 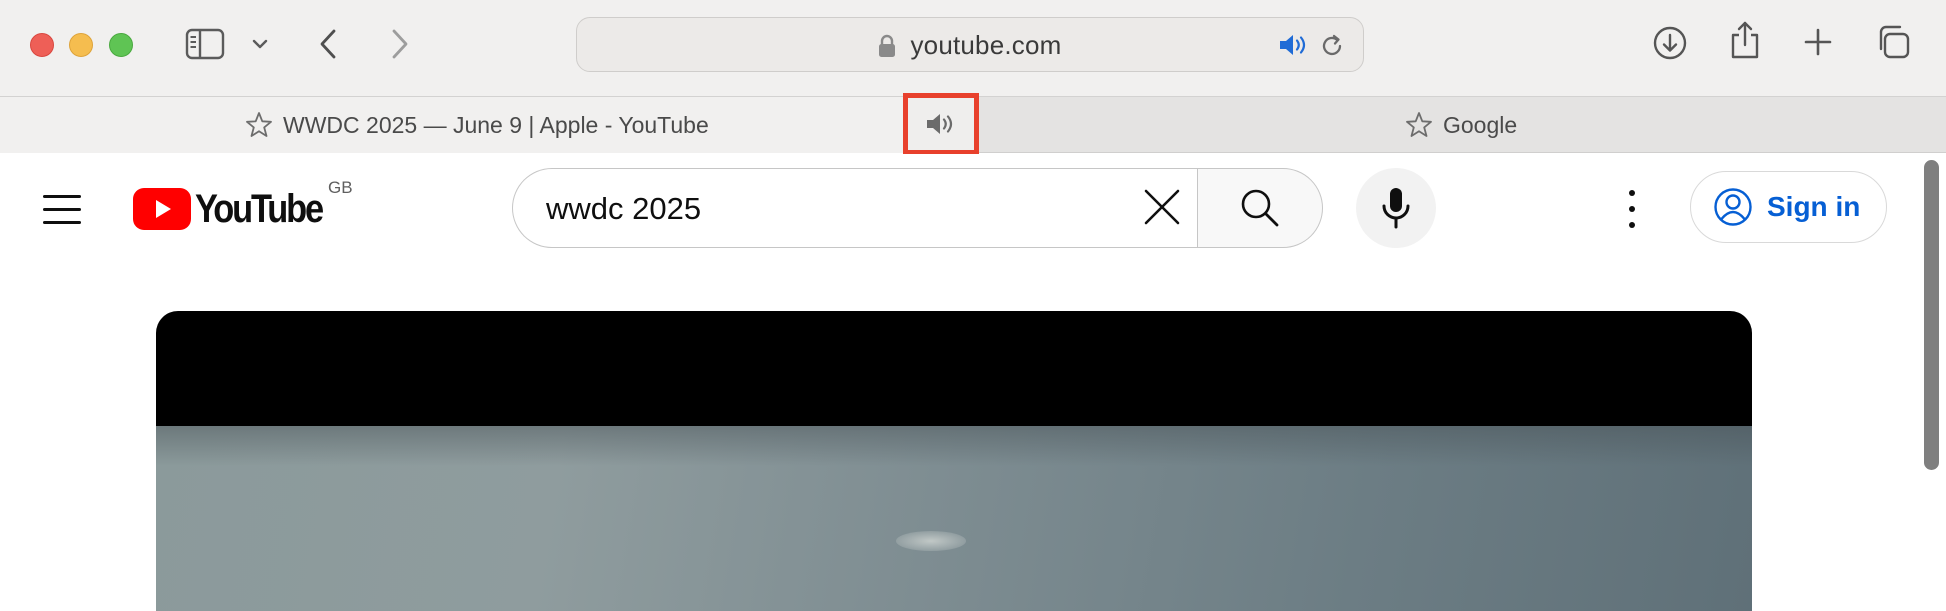 What do you see at coordinates (496, 124) in the screenshot?
I see `tab-label: WWDC 2025 — June 9 | Apple - YouTube` at bounding box center [496, 124].